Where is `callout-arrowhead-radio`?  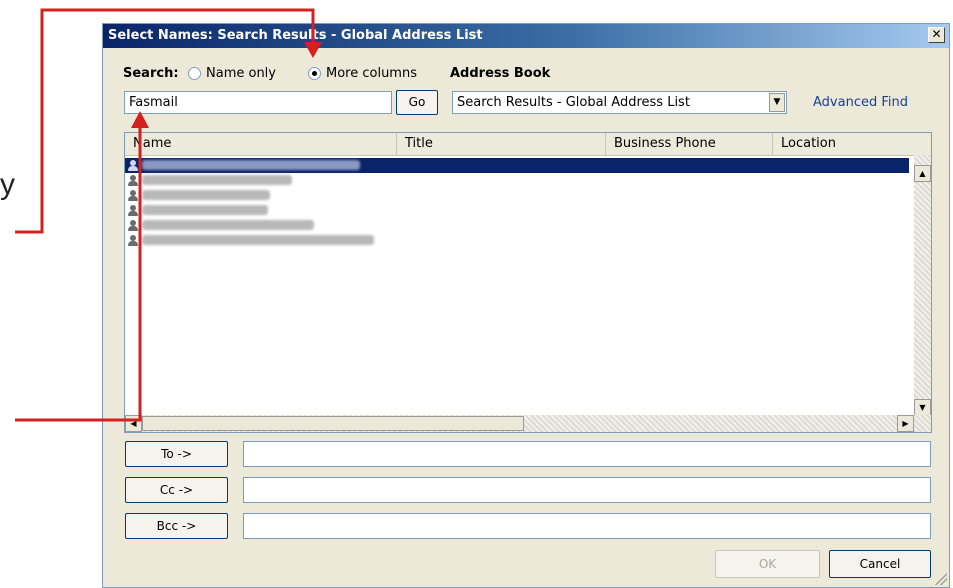 callout-arrowhead-radio is located at coordinates (313, 50).